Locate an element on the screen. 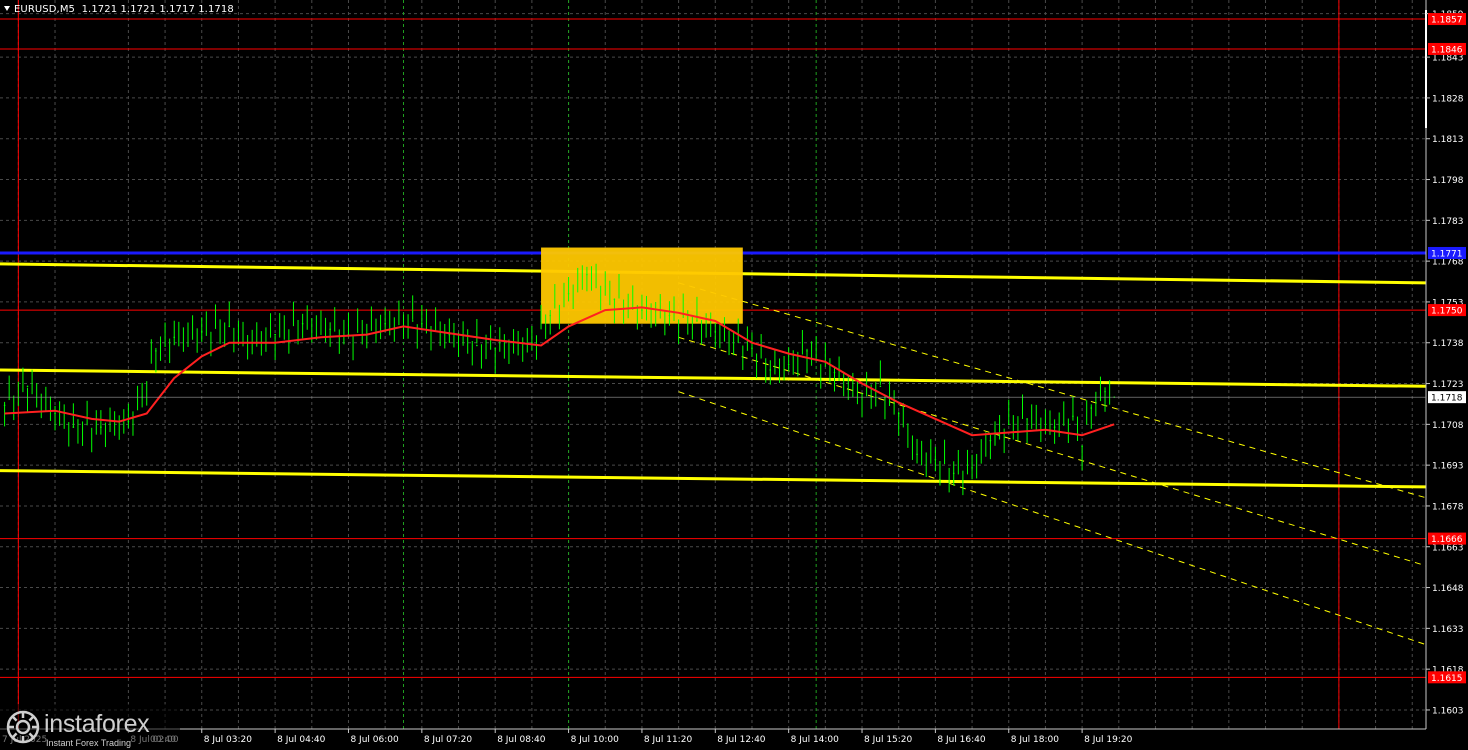  watermark-tagline: Instant Forex Trading is located at coordinates (89, 743).